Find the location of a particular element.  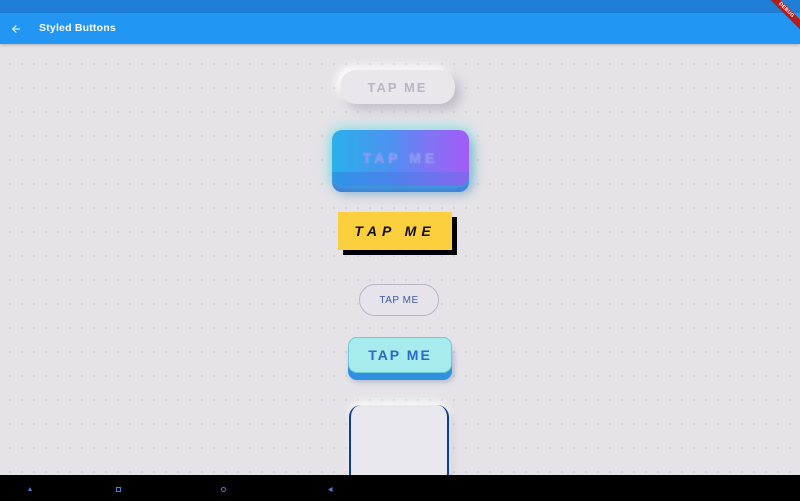

home-icon is located at coordinates (223, 489).